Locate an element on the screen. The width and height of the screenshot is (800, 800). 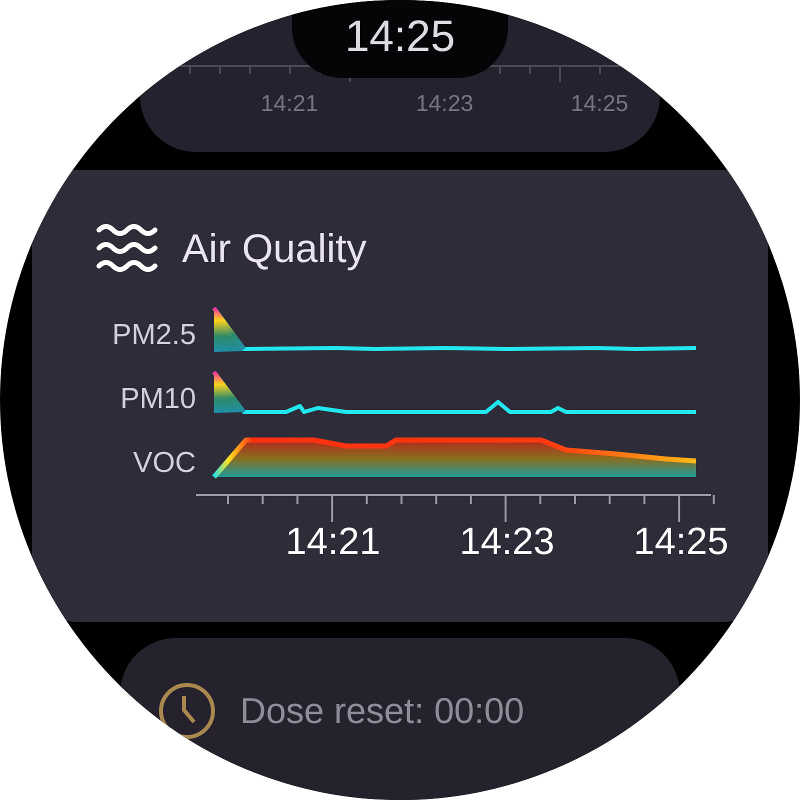
dose-card: Dose reset: 00:00 is located at coordinates (400, 719).